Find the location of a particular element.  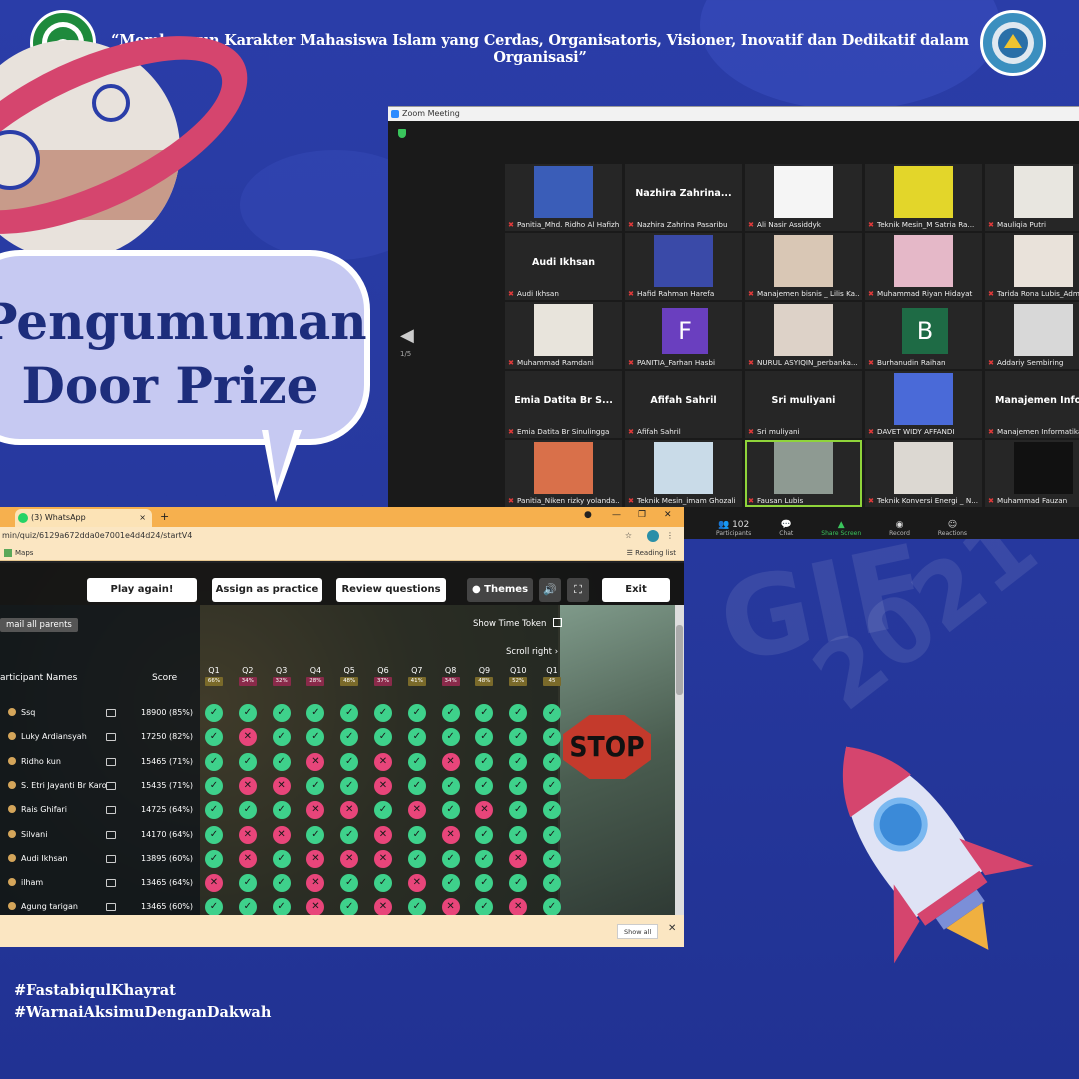

sound-icon: 🔊 is located at coordinates (550, 590).